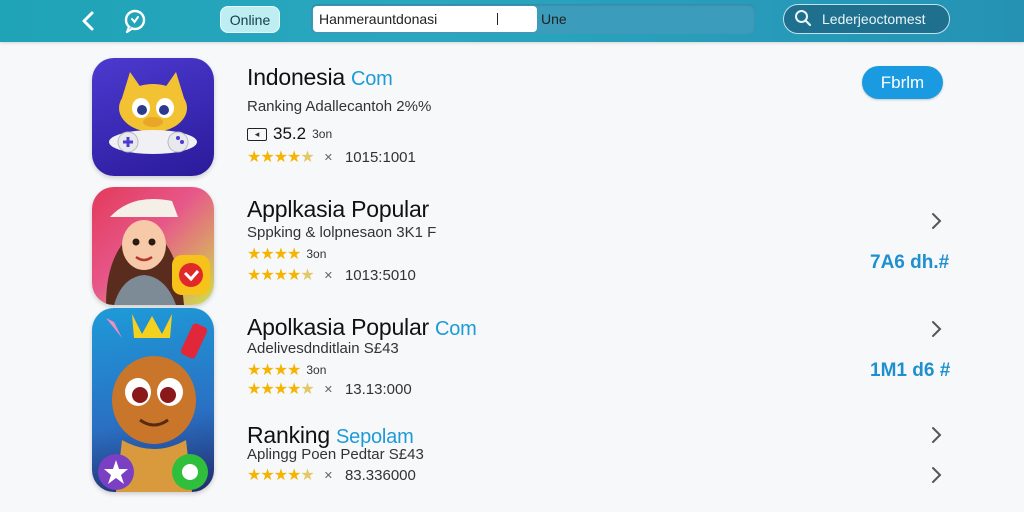 The width and height of the screenshot is (1024, 512). Describe the element at coordinates (335, 454) in the screenshot. I see `app-subtitle: Aplingg Poen Pedtar S£43` at that location.